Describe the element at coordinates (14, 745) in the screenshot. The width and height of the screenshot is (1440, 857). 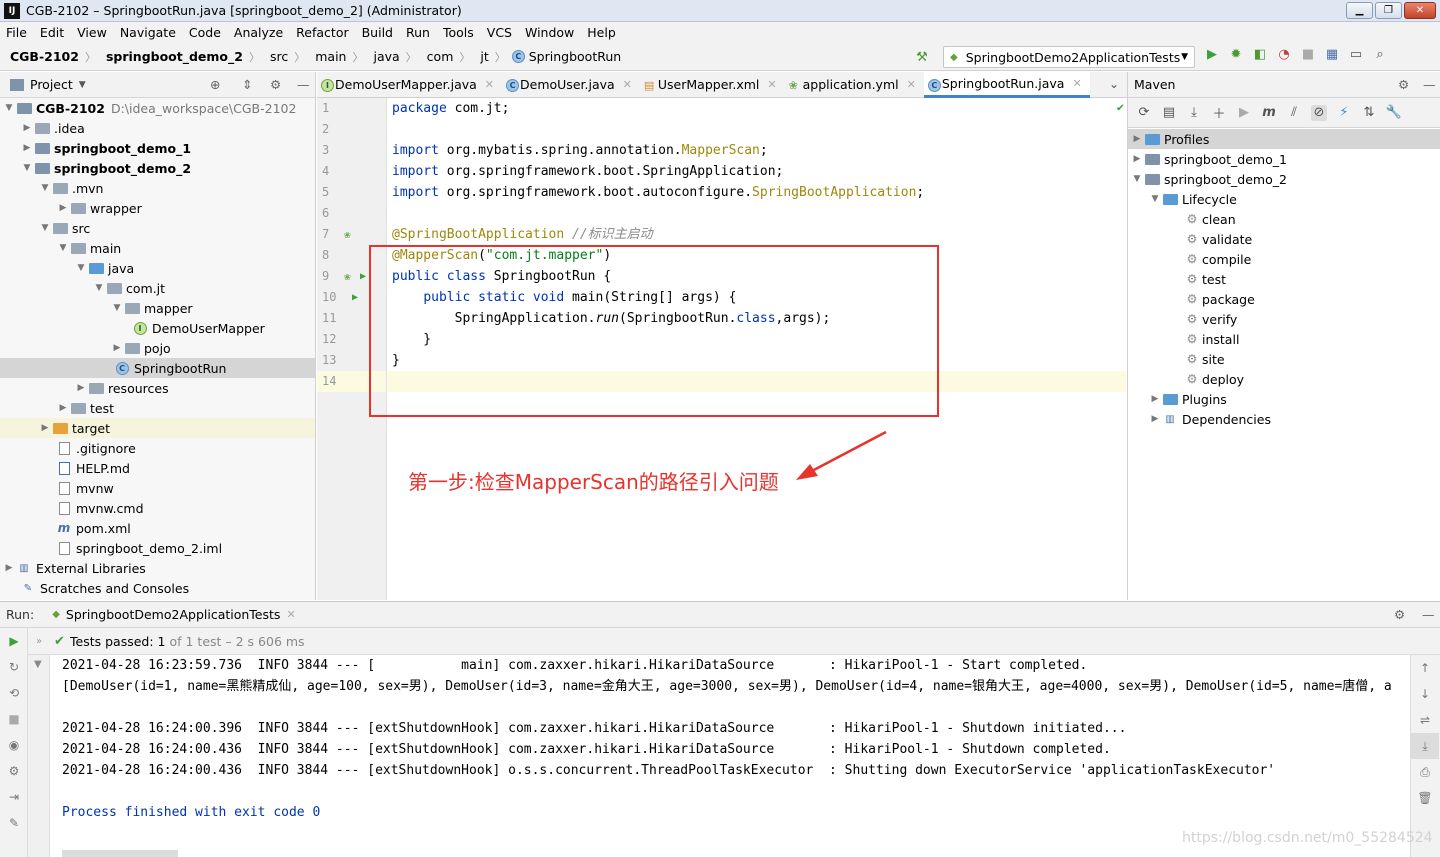
I see `camera-icon: ◉` at that location.